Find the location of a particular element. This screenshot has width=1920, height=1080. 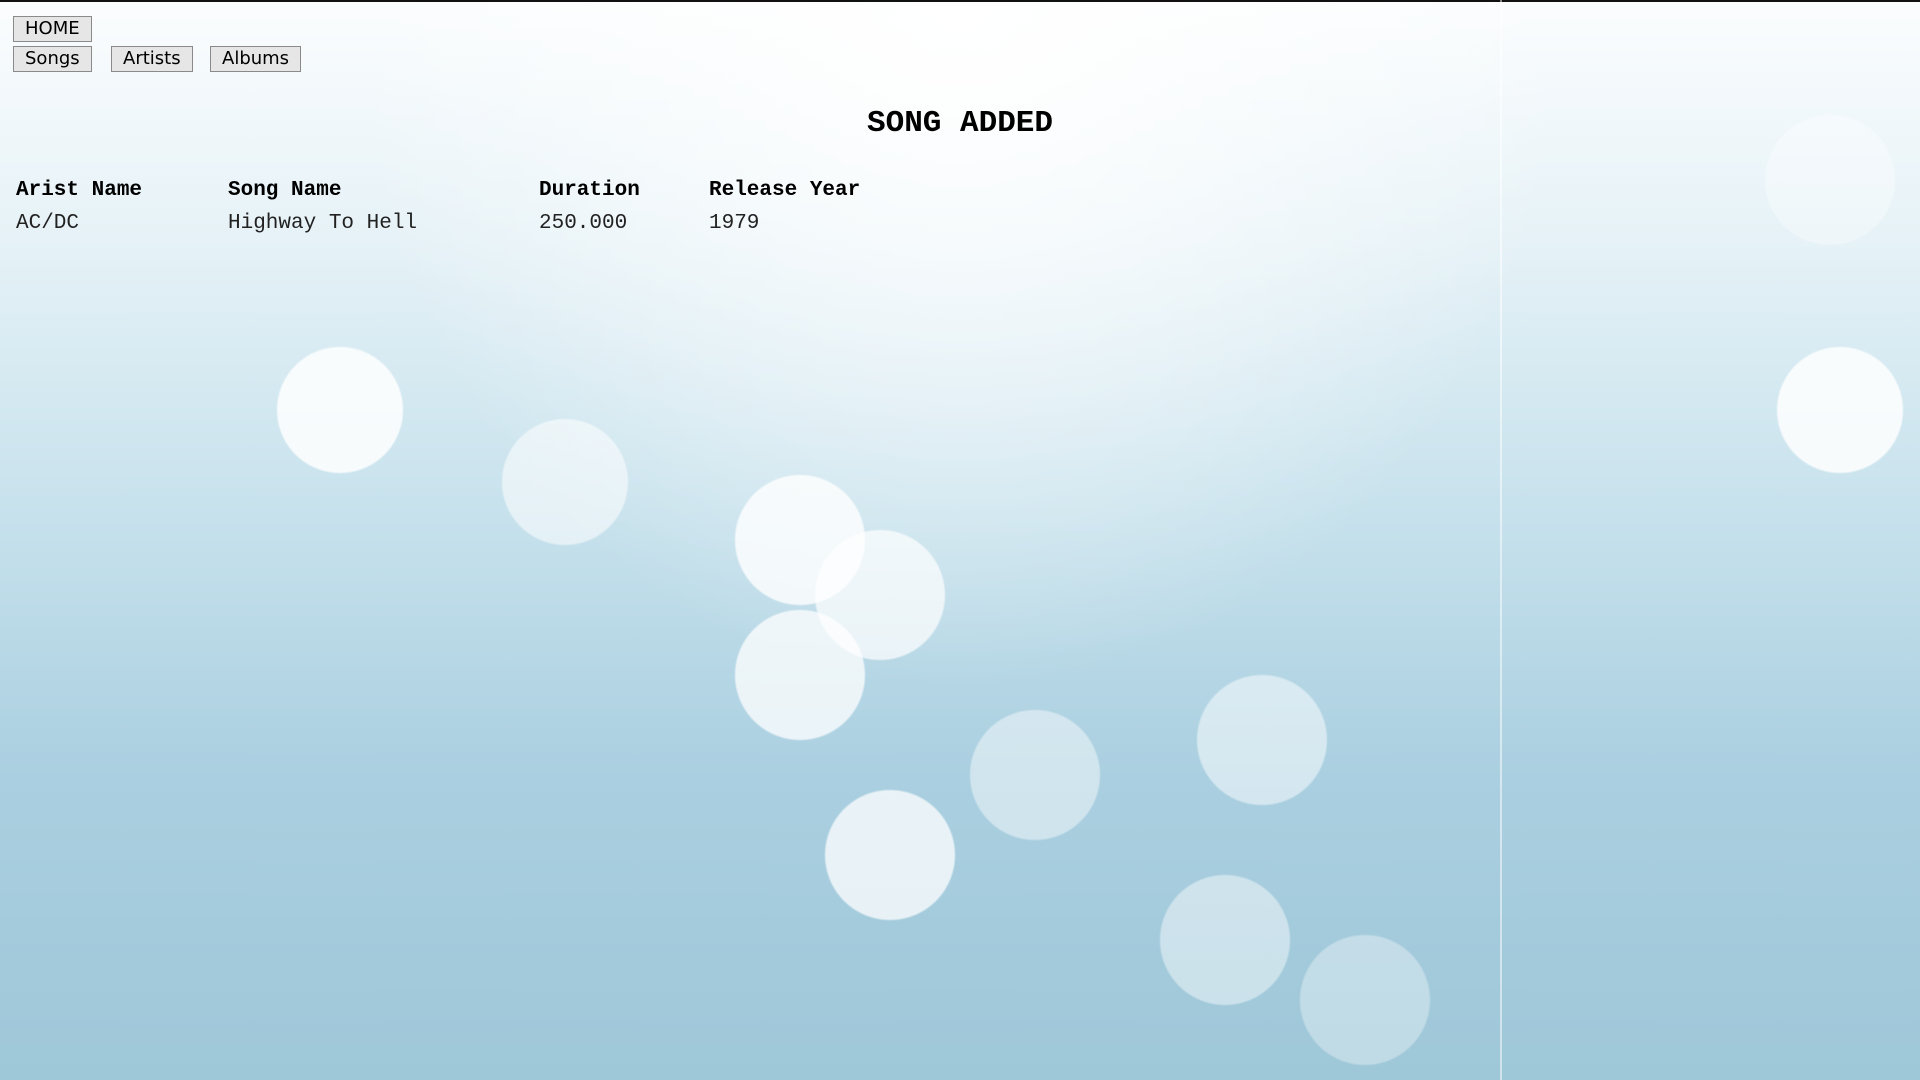

page-title: SONG ADDED is located at coordinates (960, 123).